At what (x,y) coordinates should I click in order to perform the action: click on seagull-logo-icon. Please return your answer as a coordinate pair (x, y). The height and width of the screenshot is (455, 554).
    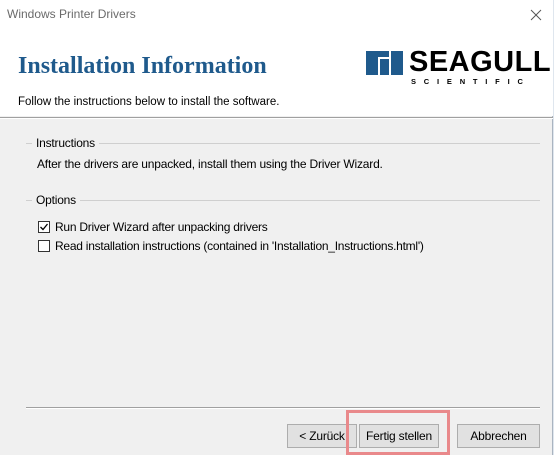
    Looking at the image, I should click on (384, 63).